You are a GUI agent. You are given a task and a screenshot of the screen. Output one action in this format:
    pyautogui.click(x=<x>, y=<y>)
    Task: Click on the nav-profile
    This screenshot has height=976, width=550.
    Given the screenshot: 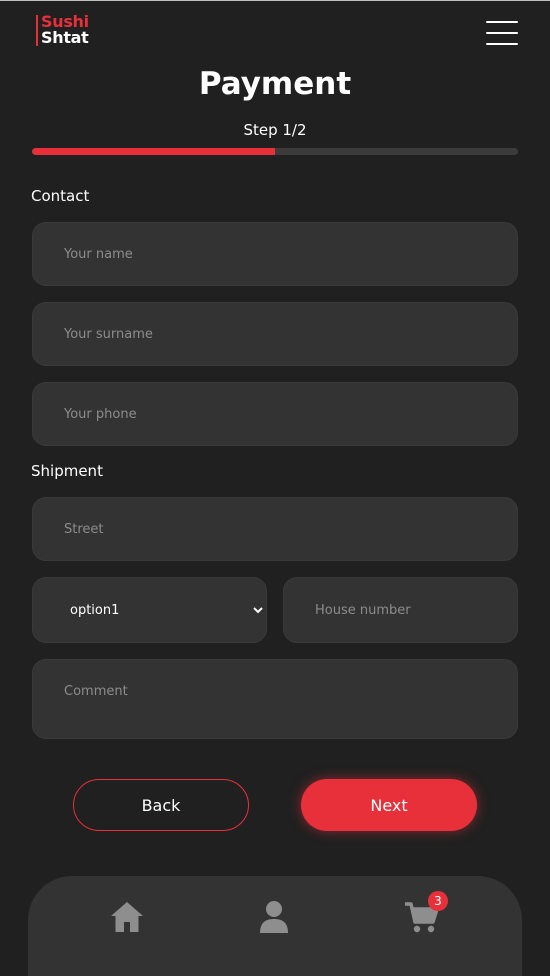 What is the action you would take?
    pyautogui.click(x=274, y=918)
    